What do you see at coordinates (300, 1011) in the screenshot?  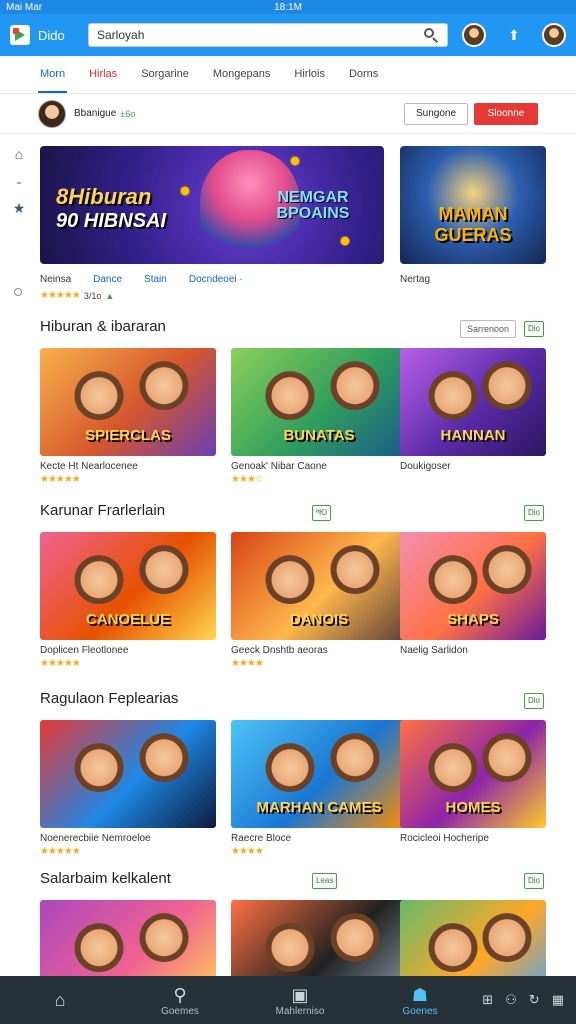 I see `bottom-nav-label: Mahlerniso` at bounding box center [300, 1011].